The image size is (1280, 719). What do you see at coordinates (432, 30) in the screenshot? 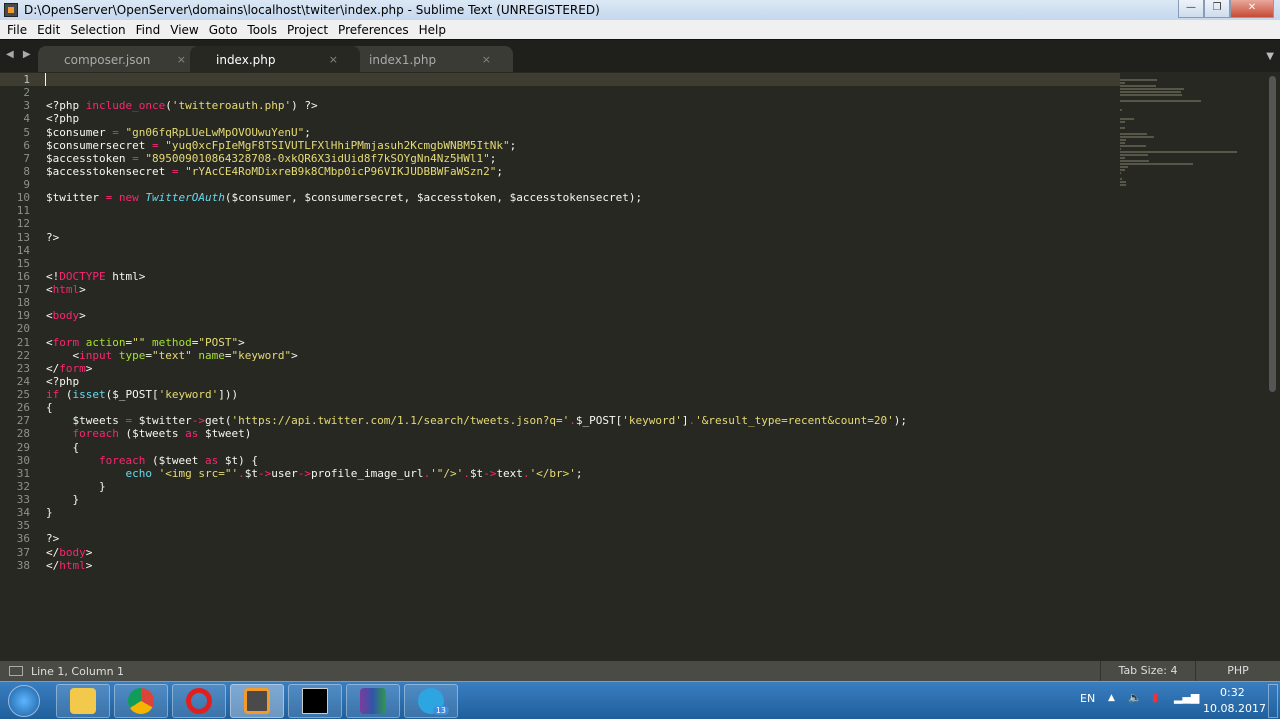
I see `menu-help: Help` at bounding box center [432, 30].